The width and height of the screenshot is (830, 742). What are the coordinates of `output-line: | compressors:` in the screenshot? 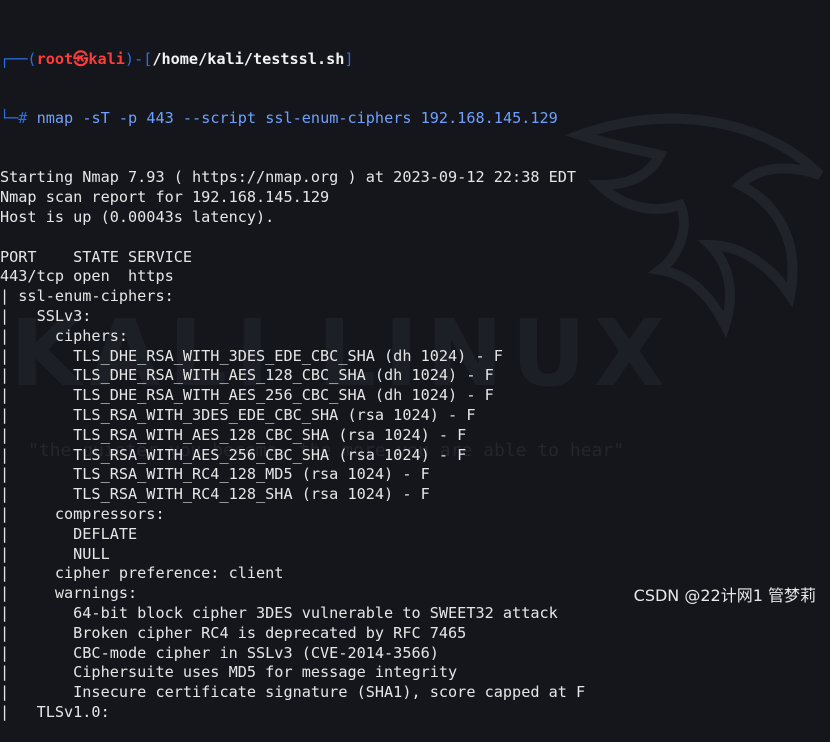 It's located at (82, 513).